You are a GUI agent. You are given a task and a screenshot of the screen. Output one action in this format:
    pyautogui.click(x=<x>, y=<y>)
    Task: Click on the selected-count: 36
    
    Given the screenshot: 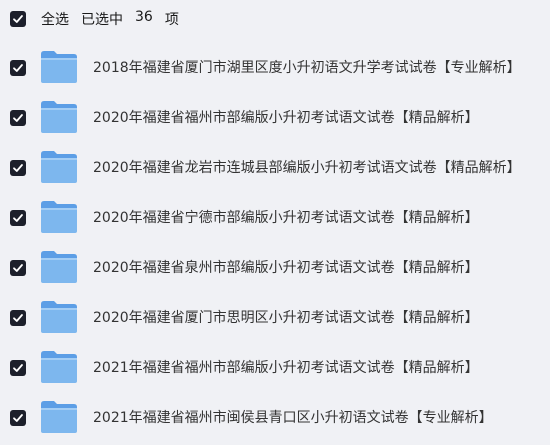 What is the action you would take?
    pyautogui.click(x=144, y=17)
    